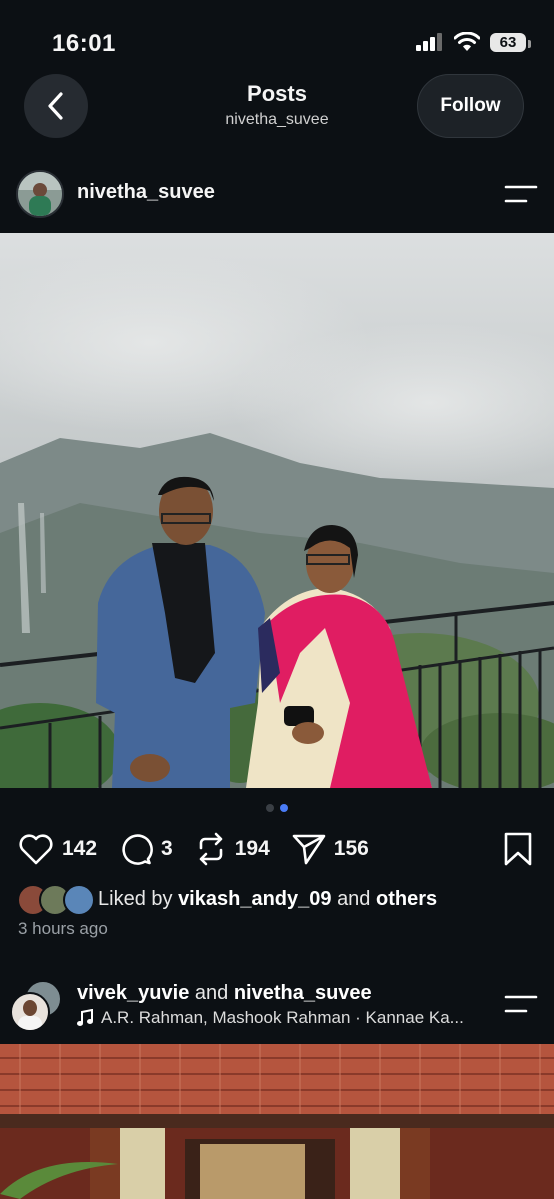 The image size is (554, 1199). Describe the element at coordinates (63, 928) in the screenshot. I see `post-timestamp: 3 hours ago` at that location.